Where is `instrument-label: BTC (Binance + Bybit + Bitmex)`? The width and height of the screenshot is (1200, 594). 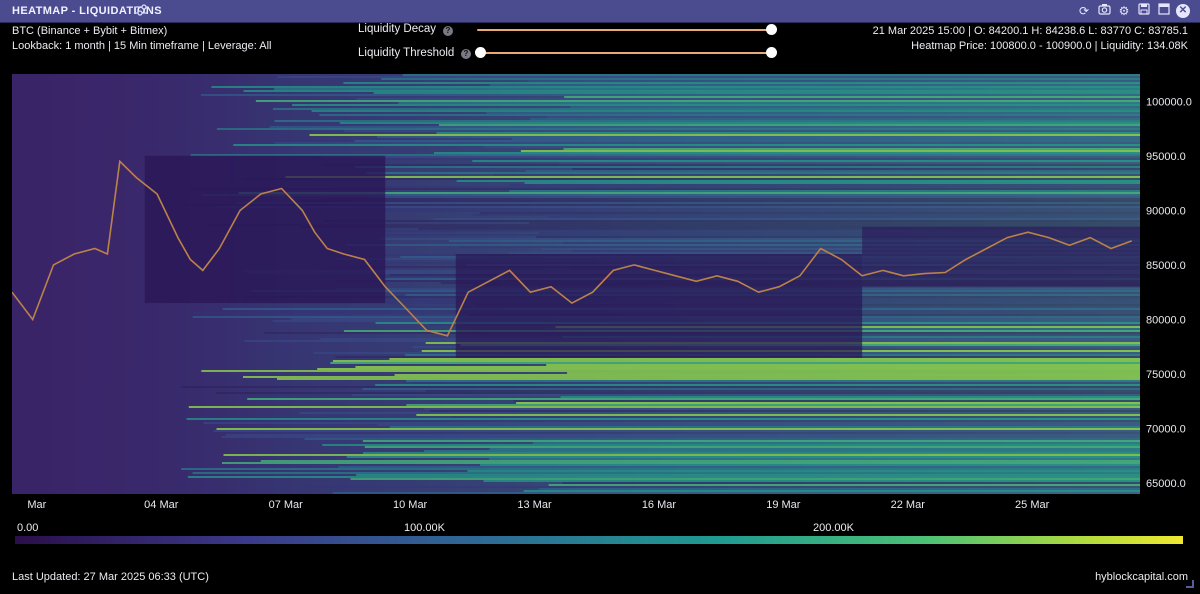
instrument-label: BTC (Binance + Bybit + Bitmex) is located at coordinates (90, 31).